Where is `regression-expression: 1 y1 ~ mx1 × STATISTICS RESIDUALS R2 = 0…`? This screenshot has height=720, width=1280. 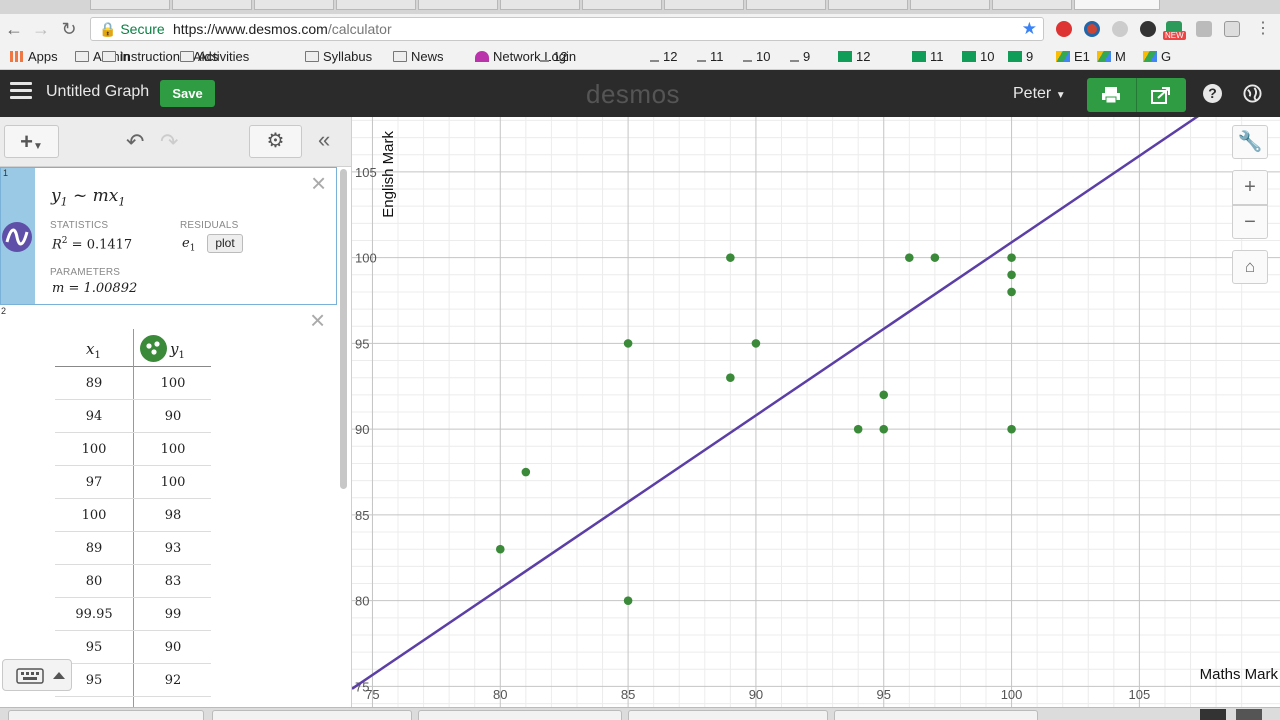 regression-expression: 1 y1 ~ mx1 × STATISTICS RESIDUALS R2 = 0… is located at coordinates (168, 236).